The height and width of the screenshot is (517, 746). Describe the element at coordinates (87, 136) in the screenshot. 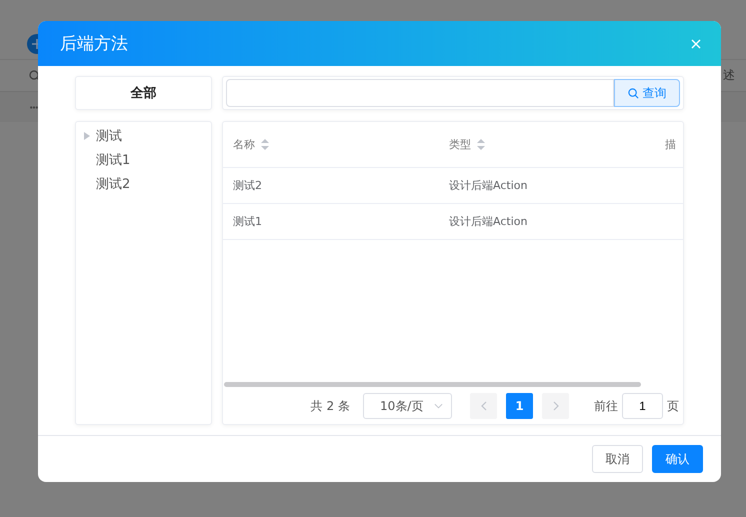

I see `caret-icon` at that location.